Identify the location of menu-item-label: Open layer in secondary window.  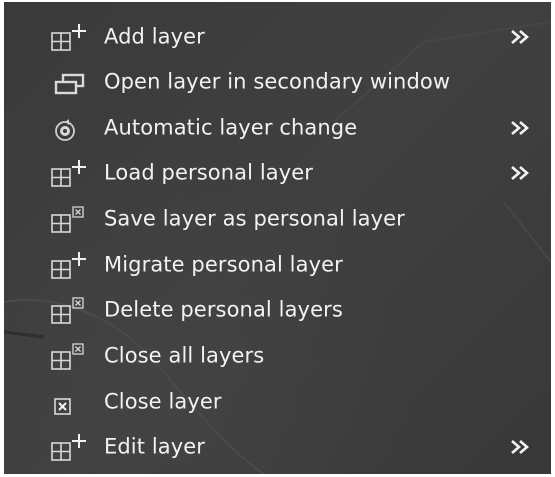
(277, 81).